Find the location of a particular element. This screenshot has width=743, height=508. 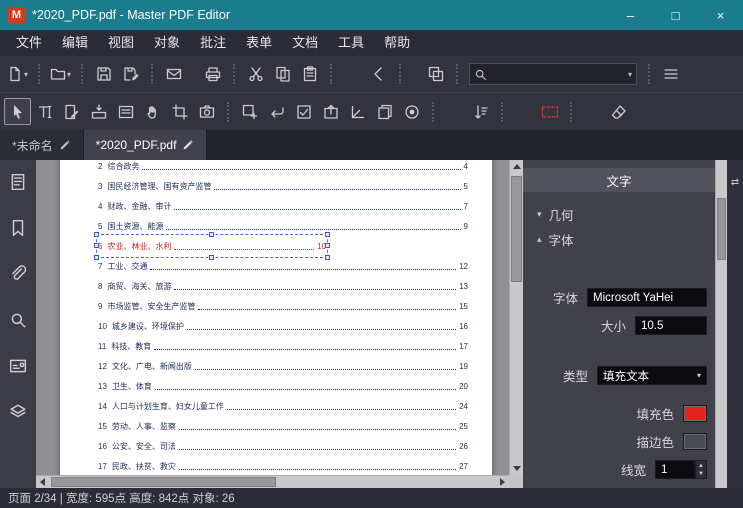

section-font: ▴ 字体 is located at coordinates (619, 239).